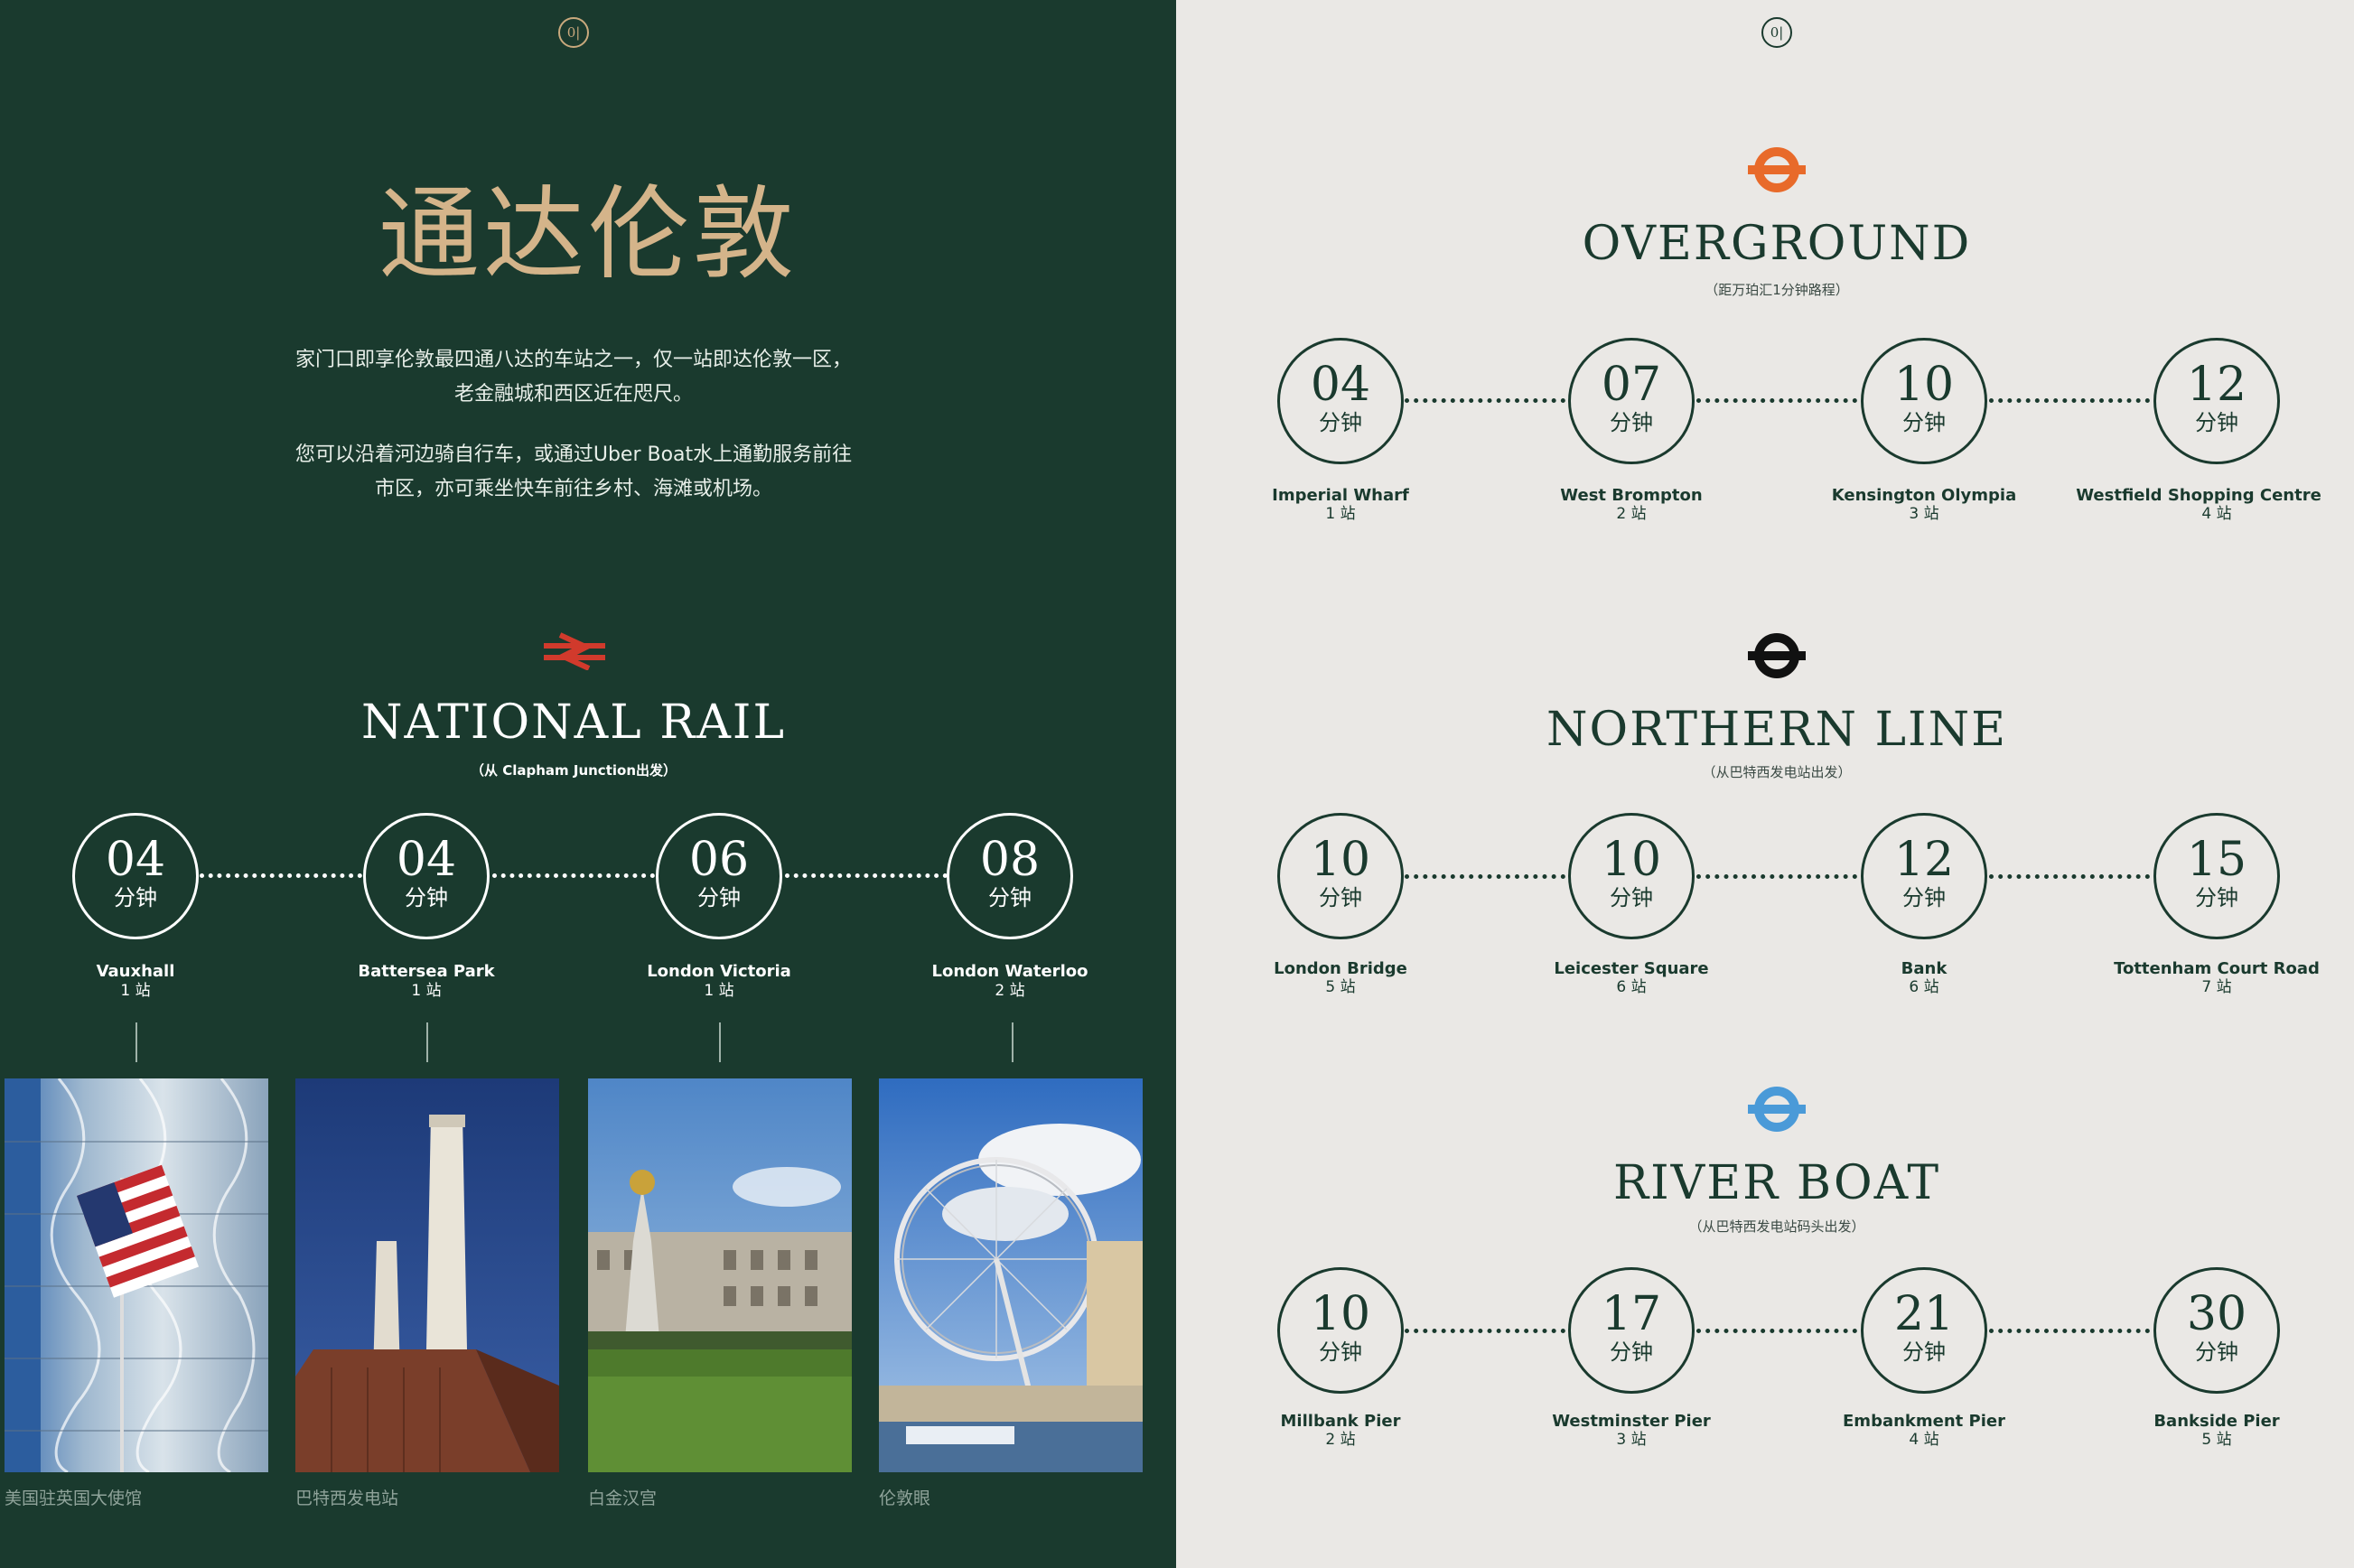 The image size is (2354, 1568). What do you see at coordinates (1631, 1330) in the screenshot?
I see `journey-time-circle: 17 分钟` at bounding box center [1631, 1330].